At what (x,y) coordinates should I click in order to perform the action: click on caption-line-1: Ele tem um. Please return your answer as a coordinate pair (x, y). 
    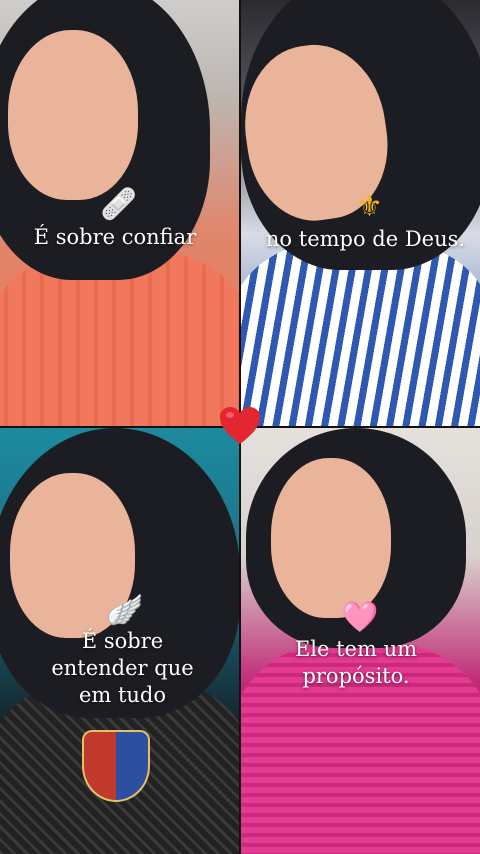
    Looking at the image, I should click on (356, 649).